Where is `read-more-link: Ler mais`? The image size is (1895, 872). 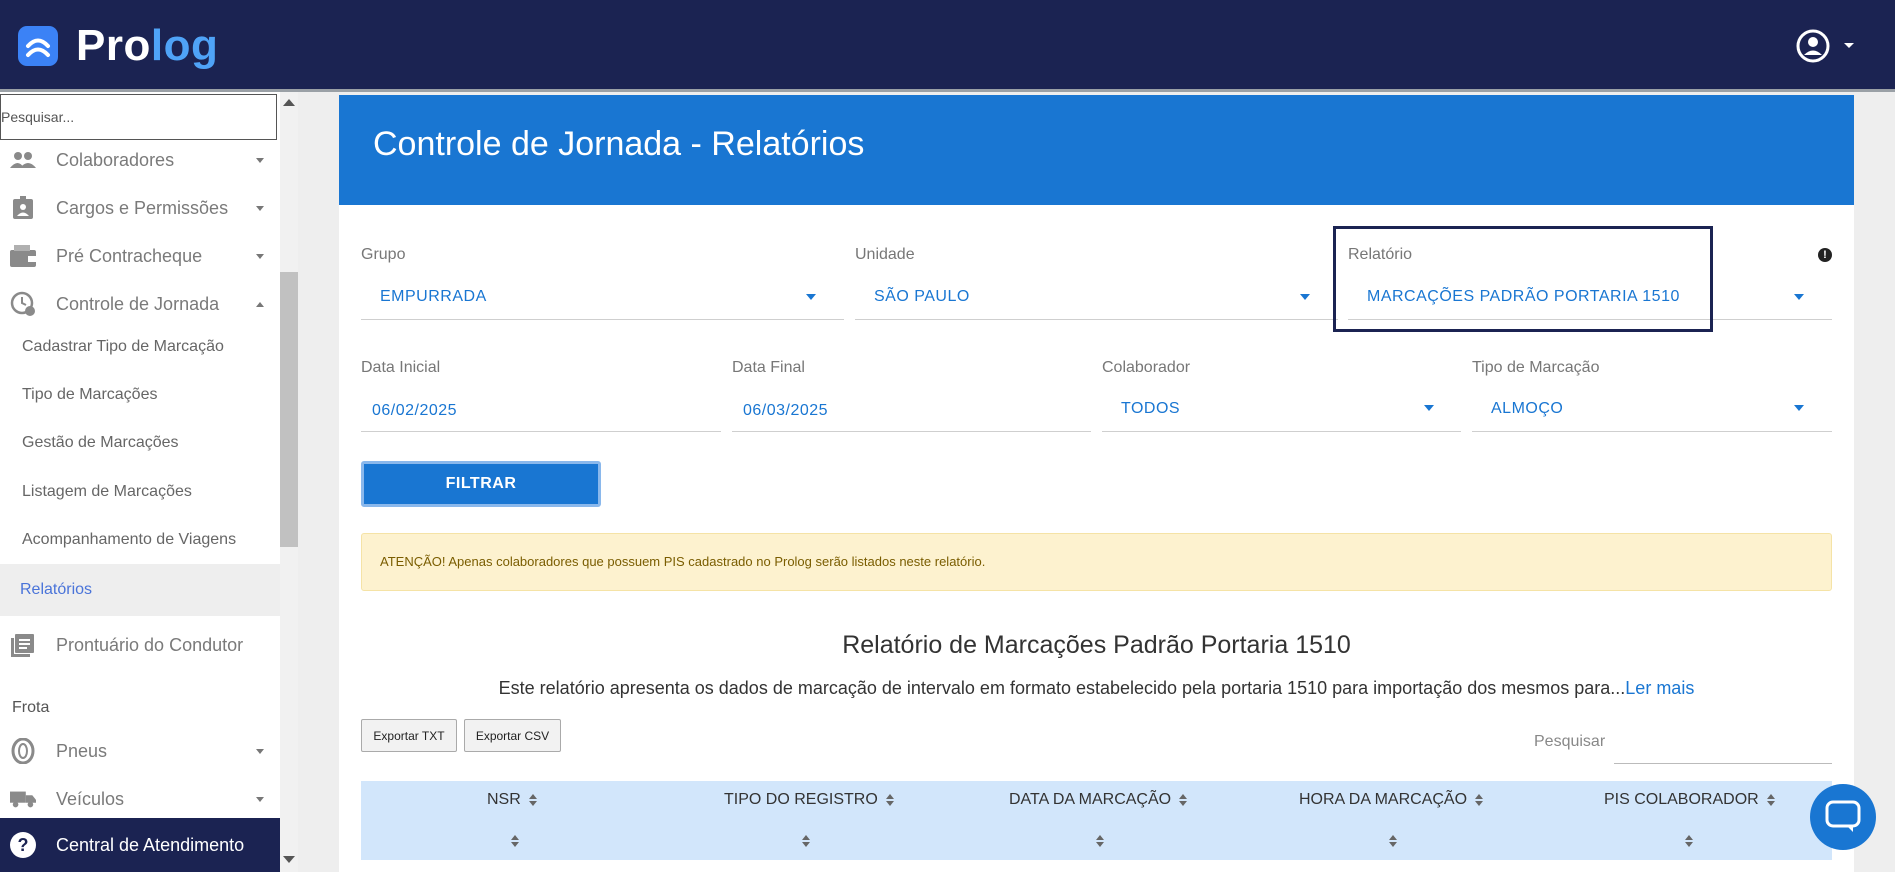 read-more-link: Ler mais is located at coordinates (1659, 688).